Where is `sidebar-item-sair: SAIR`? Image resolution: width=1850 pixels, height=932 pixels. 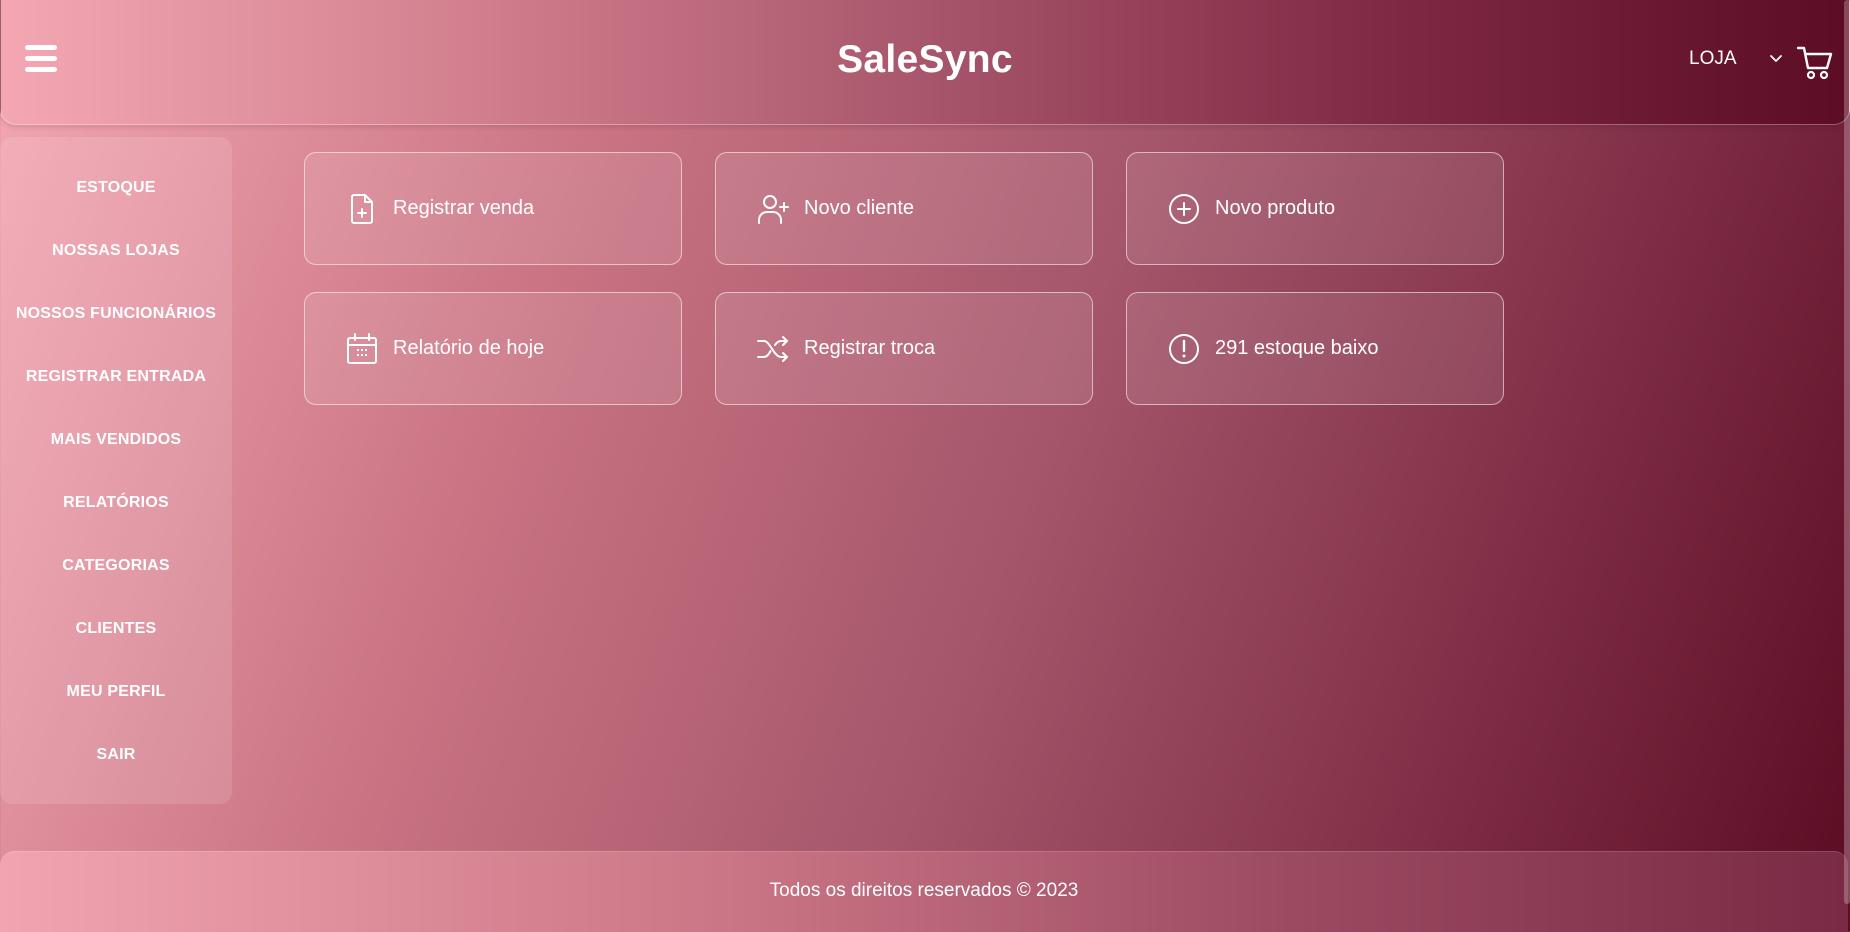
sidebar-item-sair: SAIR is located at coordinates (116, 755).